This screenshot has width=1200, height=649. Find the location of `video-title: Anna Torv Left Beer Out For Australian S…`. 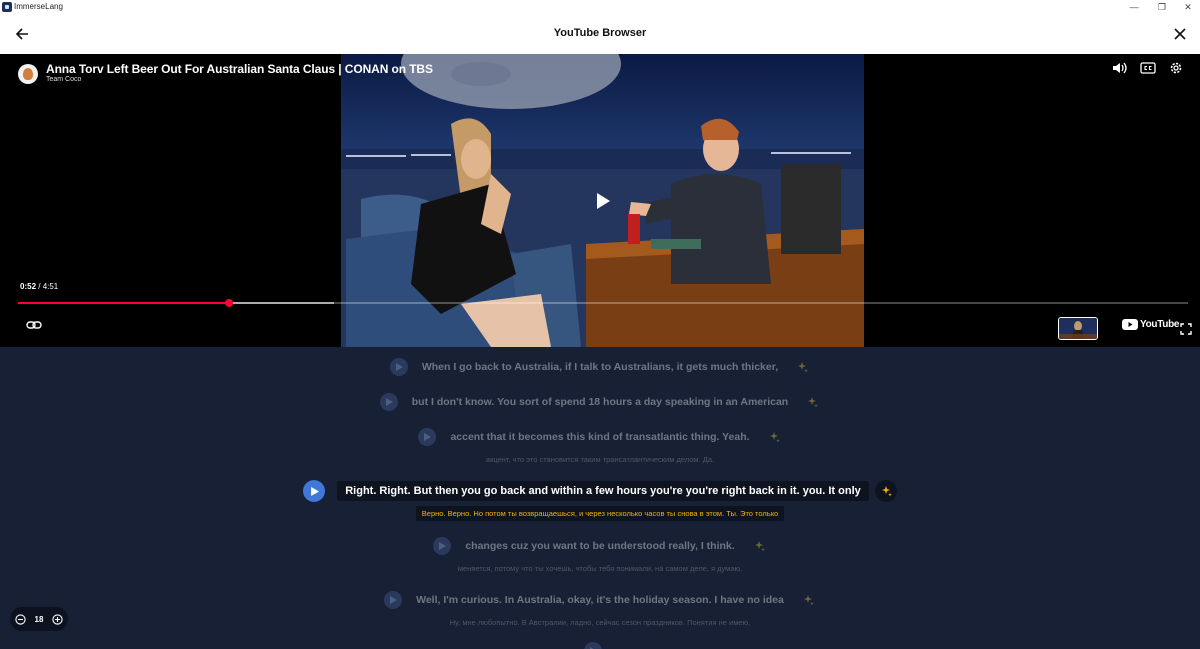

video-title: Anna Torv Left Beer Out For Australian S… is located at coordinates (239, 69).